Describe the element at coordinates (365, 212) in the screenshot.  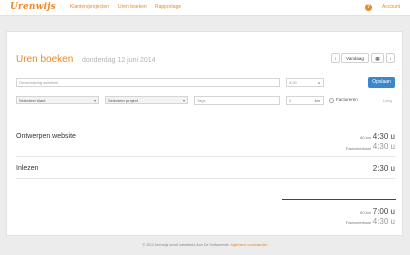
I see `total-km: 60 km` at that location.